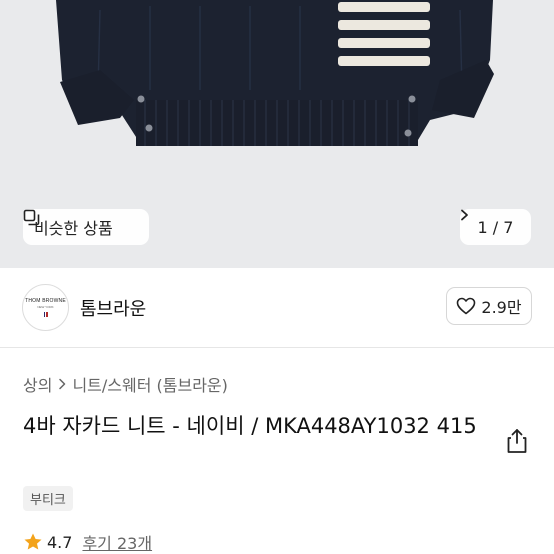  What do you see at coordinates (60, 542) in the screenshot?
I see `rating-value: 4.7` at bounding box center [60, 542].